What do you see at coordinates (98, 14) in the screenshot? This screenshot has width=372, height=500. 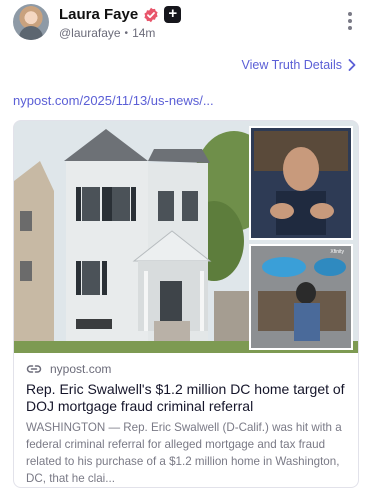 I see `author-name: Laura Faye` at bounding box center [98, 14].